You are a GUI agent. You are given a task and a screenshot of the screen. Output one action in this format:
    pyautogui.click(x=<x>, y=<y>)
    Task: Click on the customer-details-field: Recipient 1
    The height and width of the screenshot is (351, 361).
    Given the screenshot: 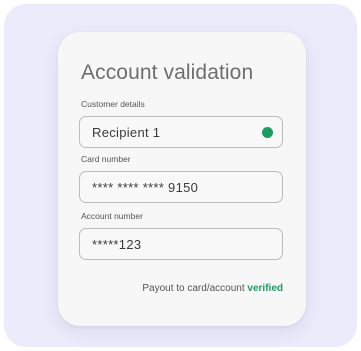 What is the action you would take?
    pyautogui.click(x=181, y=132)
    